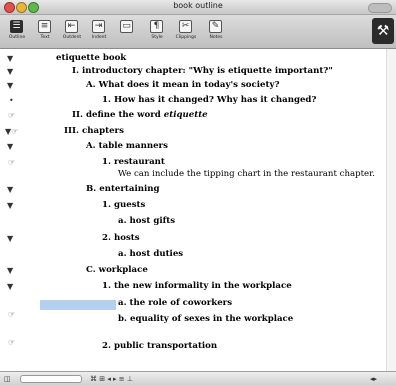 This screenshot has width=396, height=385. I want to click on outline-row: A. What does it mean in today's society?, so click(183, 85).